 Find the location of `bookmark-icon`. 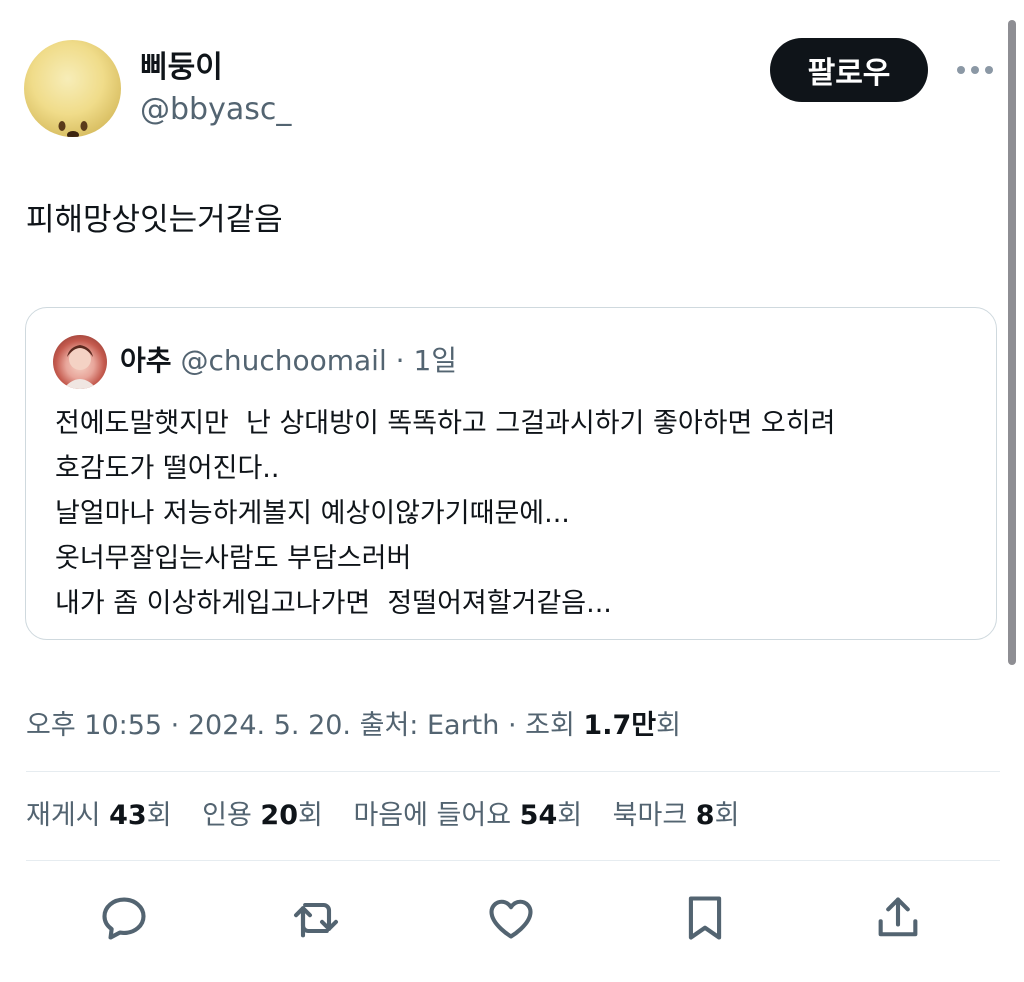

bookmark-icon is located at coordinates (705, 918).